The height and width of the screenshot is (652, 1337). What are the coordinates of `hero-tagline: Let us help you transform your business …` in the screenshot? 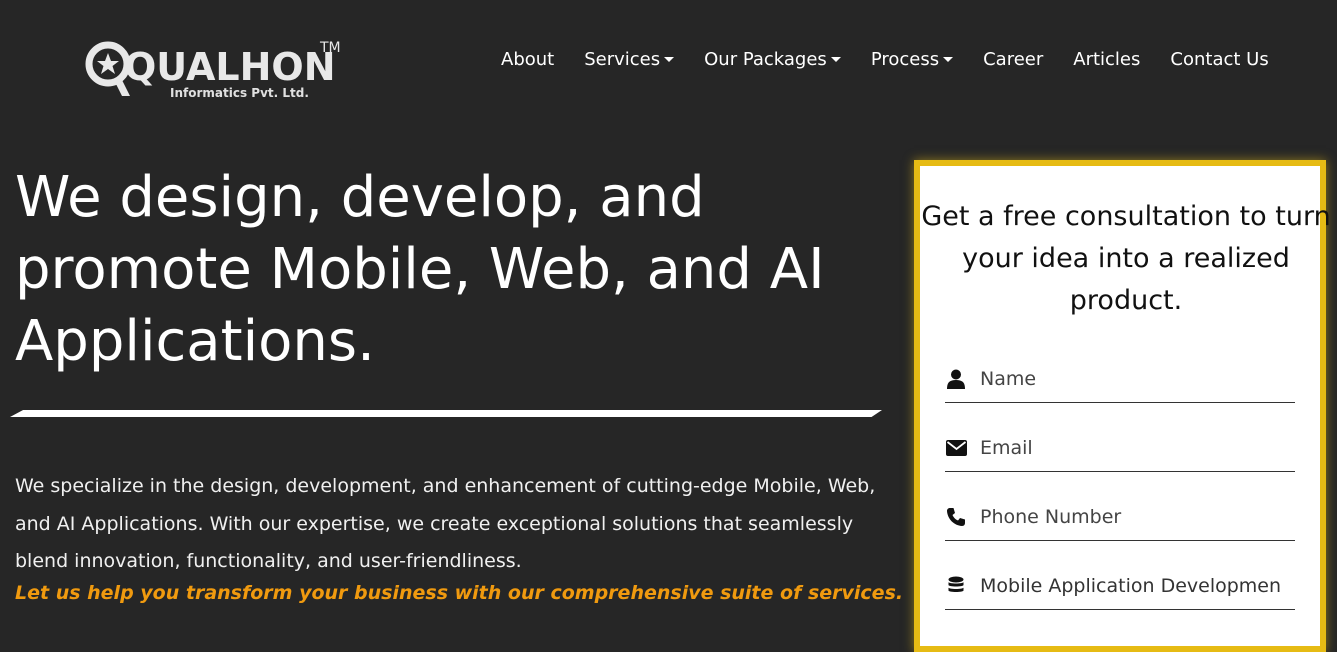 It's located at (459, 593).